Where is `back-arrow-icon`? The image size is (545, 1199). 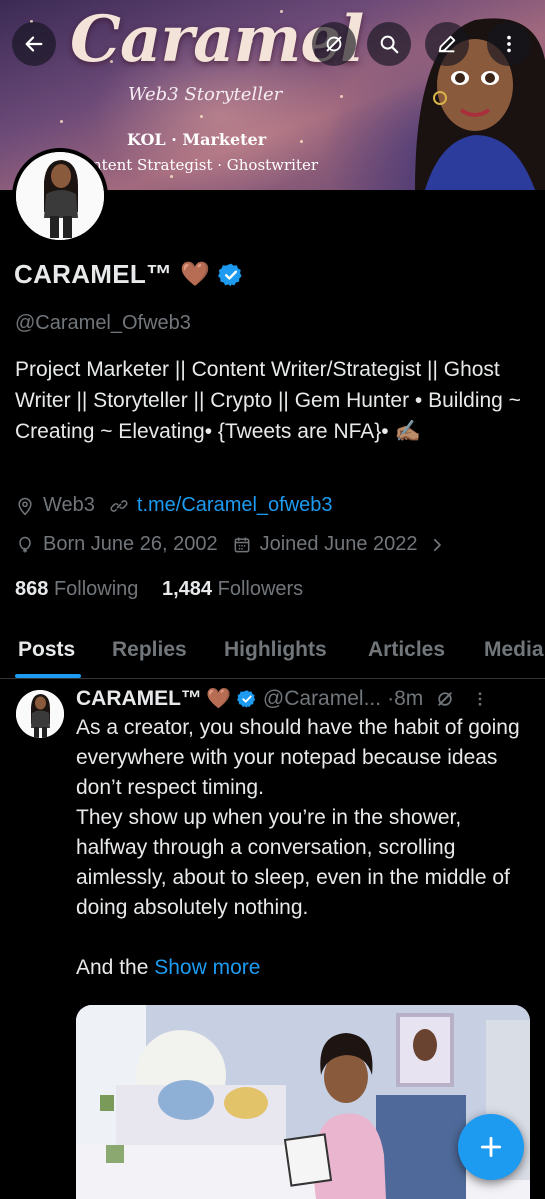
back-arrow-icon is located at coordinates (34, 44).